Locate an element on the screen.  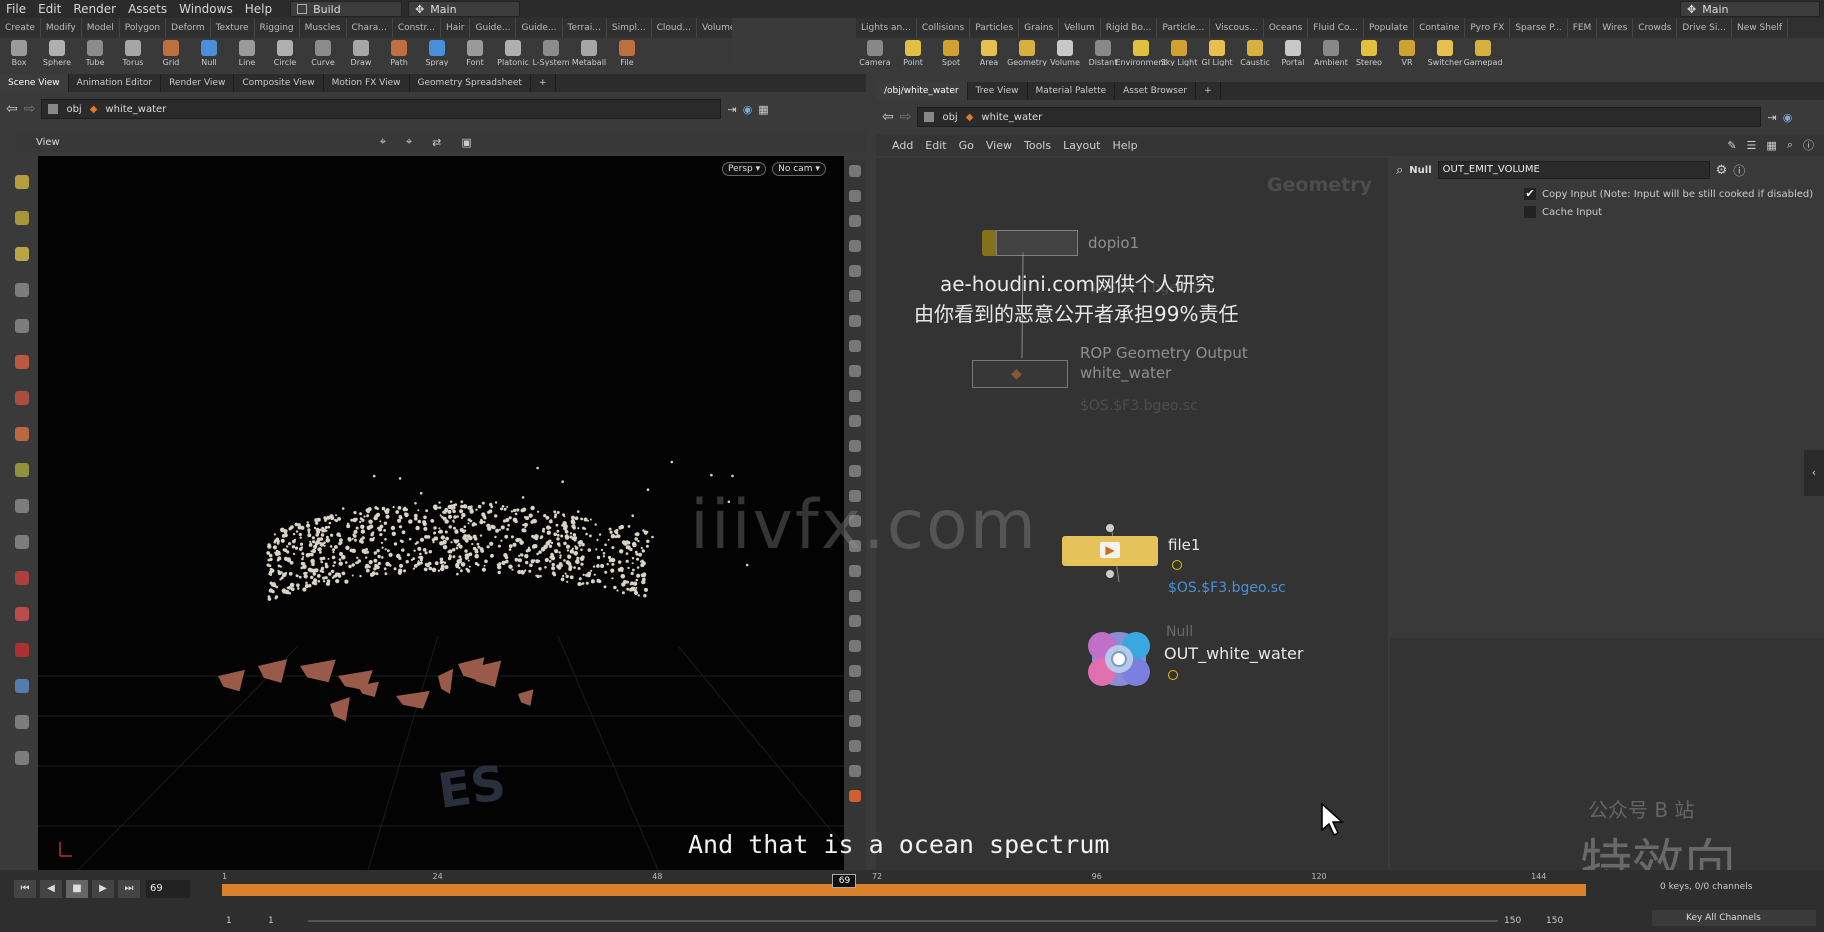
shelf-tool: Spot Light is located at coordinates (951, 53).